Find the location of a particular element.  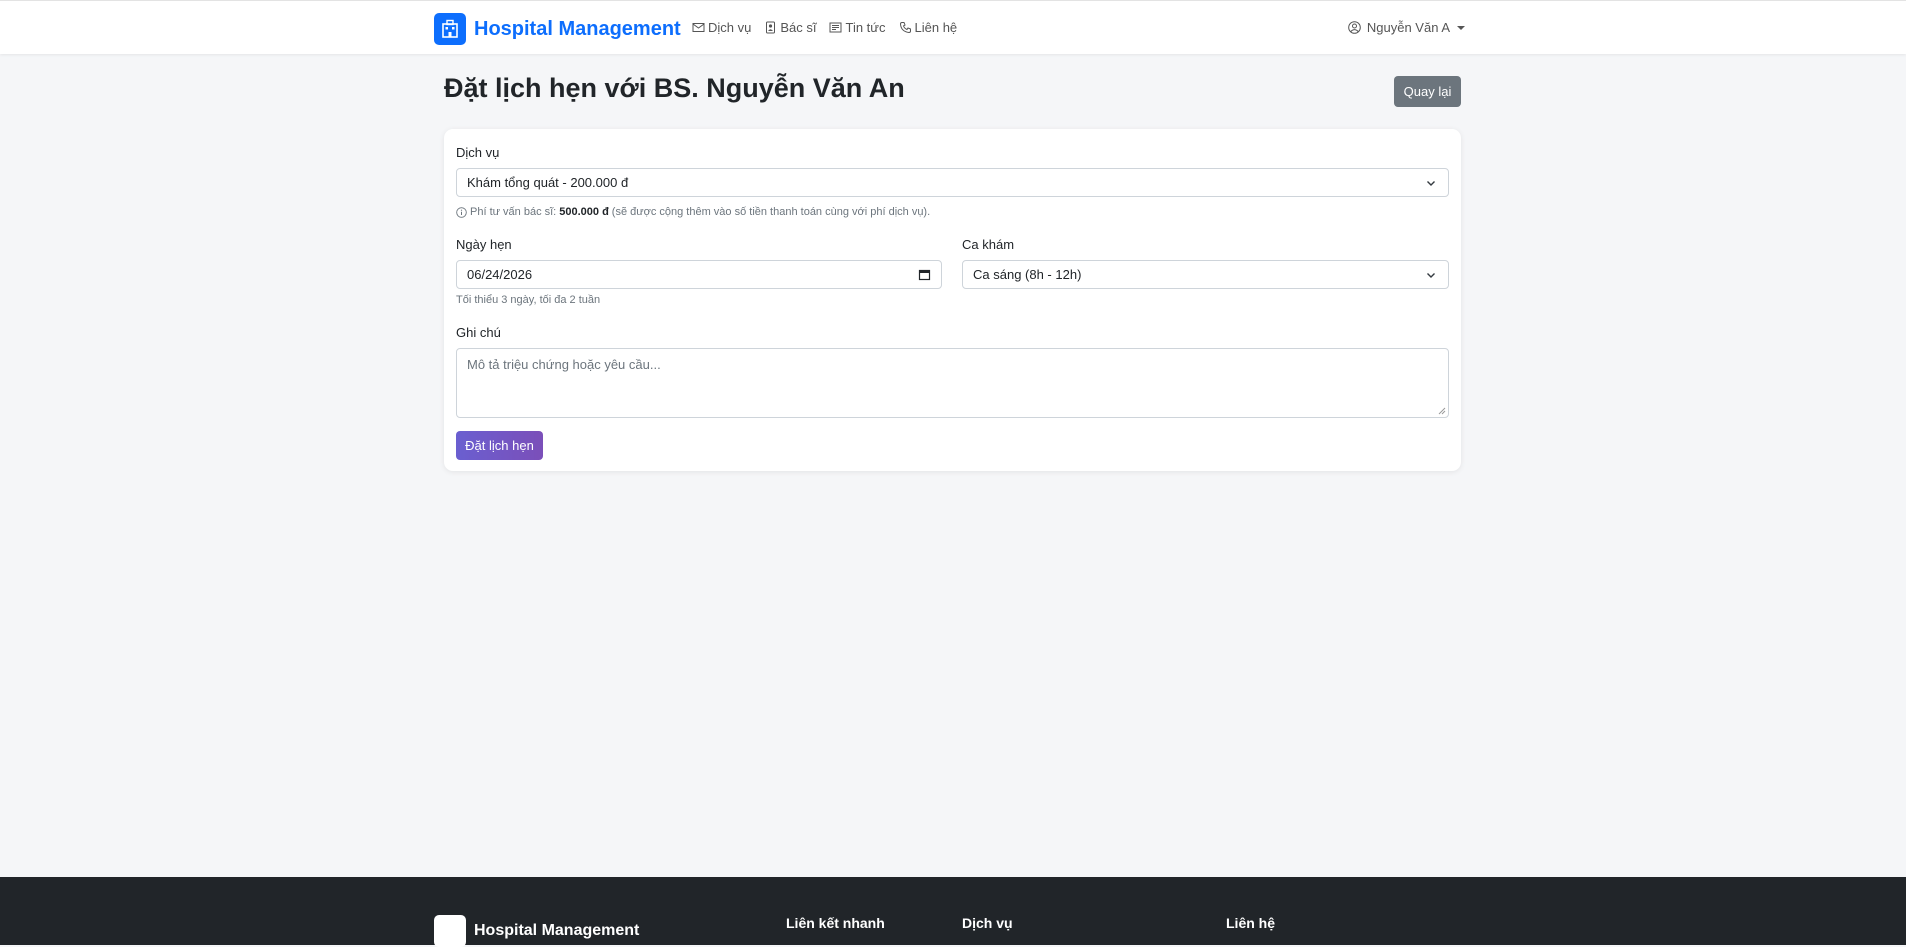

back-button: Quay lại is located at coordinates (1427, 91).